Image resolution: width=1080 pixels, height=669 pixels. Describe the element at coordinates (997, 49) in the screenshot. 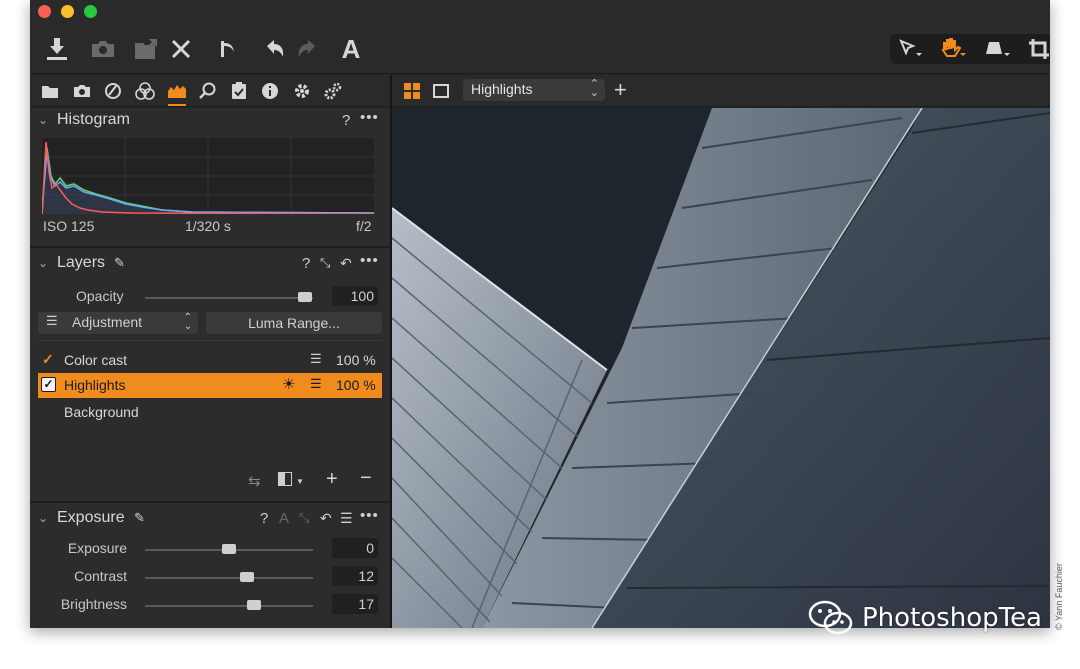

I see `keystone-icon` at that location.